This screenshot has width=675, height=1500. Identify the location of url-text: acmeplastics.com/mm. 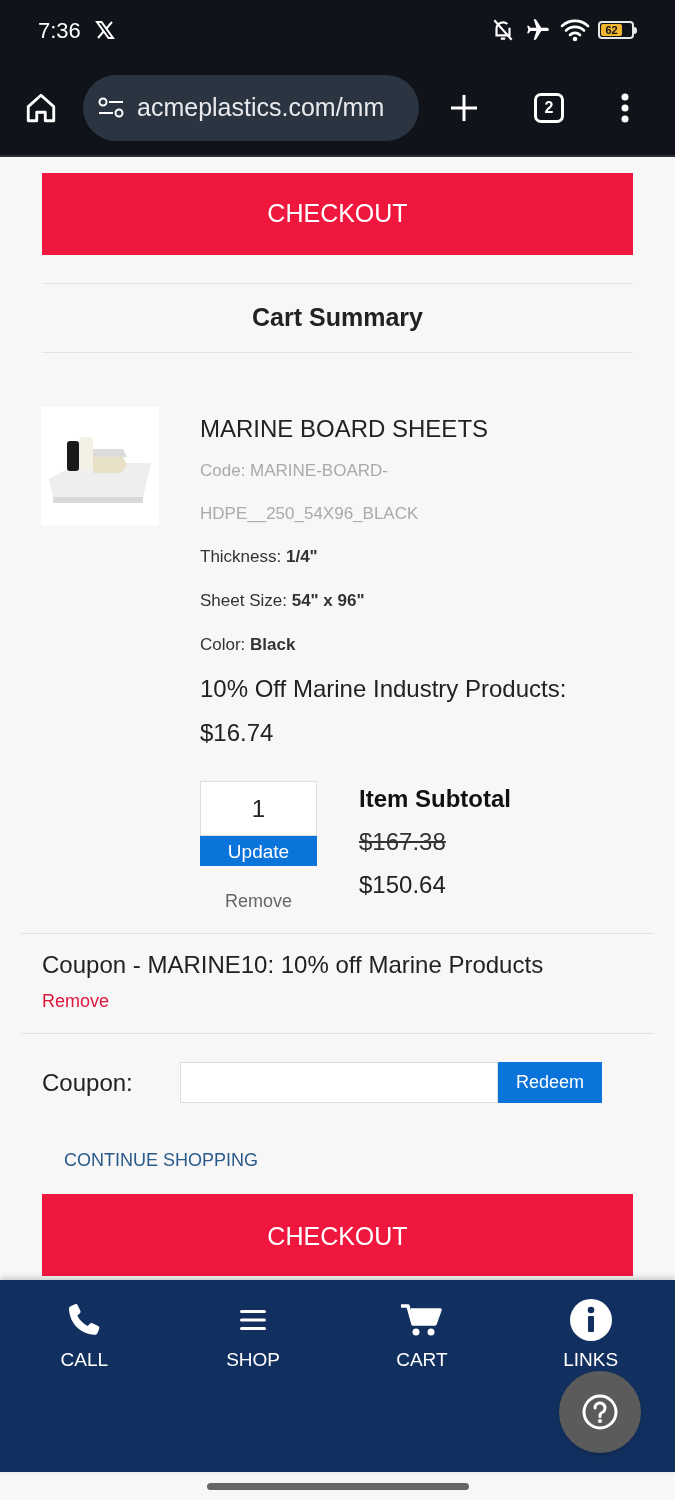
(261, 107).